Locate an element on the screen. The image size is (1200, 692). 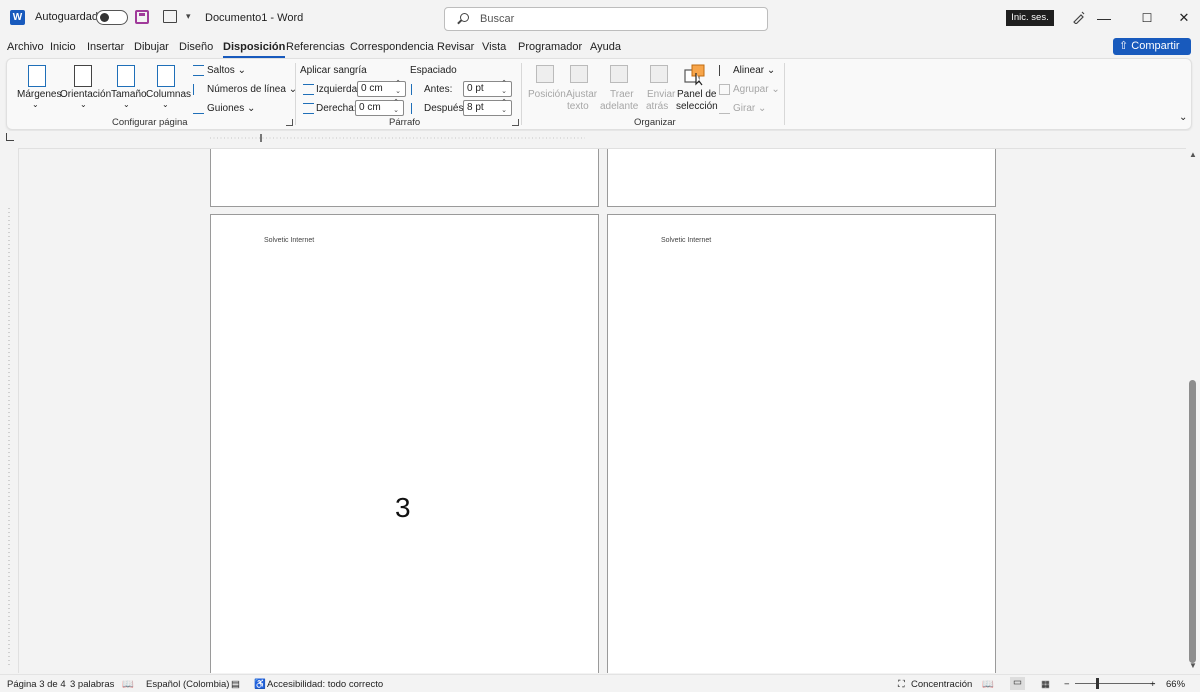
orientation-button: Orientación is located at coordinates (85, 94).